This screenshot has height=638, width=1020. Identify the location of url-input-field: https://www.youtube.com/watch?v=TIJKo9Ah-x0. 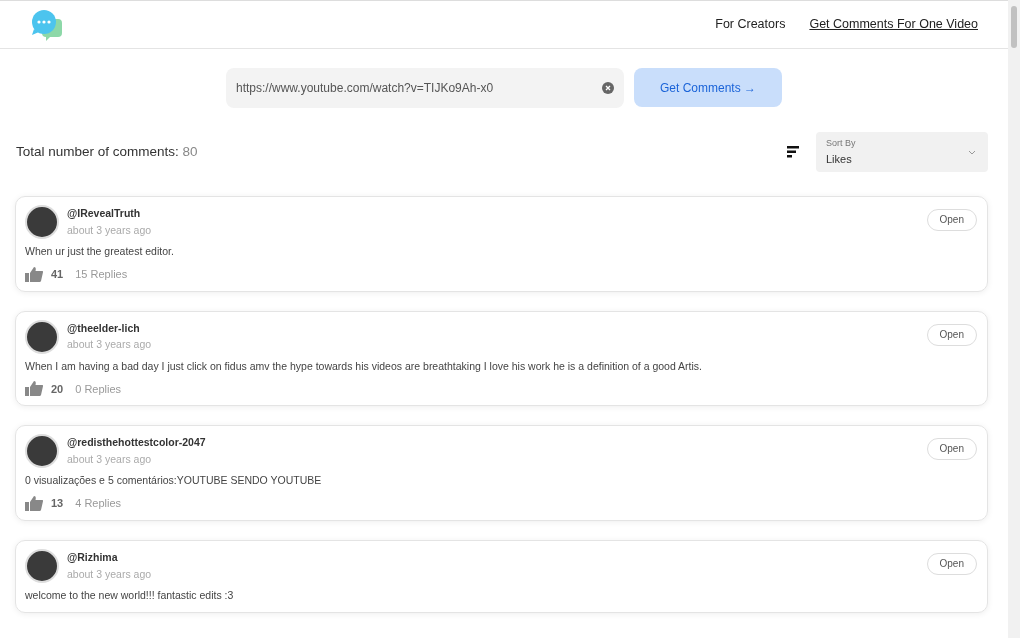
(425, 88).